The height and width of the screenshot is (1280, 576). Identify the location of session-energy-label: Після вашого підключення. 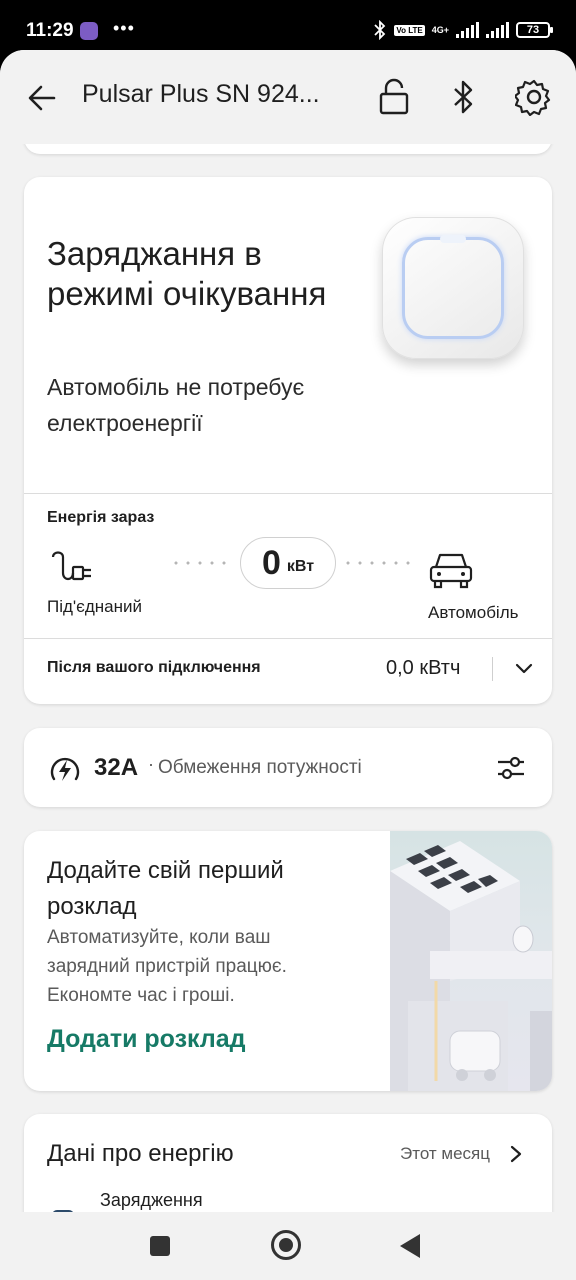
(154, 667).